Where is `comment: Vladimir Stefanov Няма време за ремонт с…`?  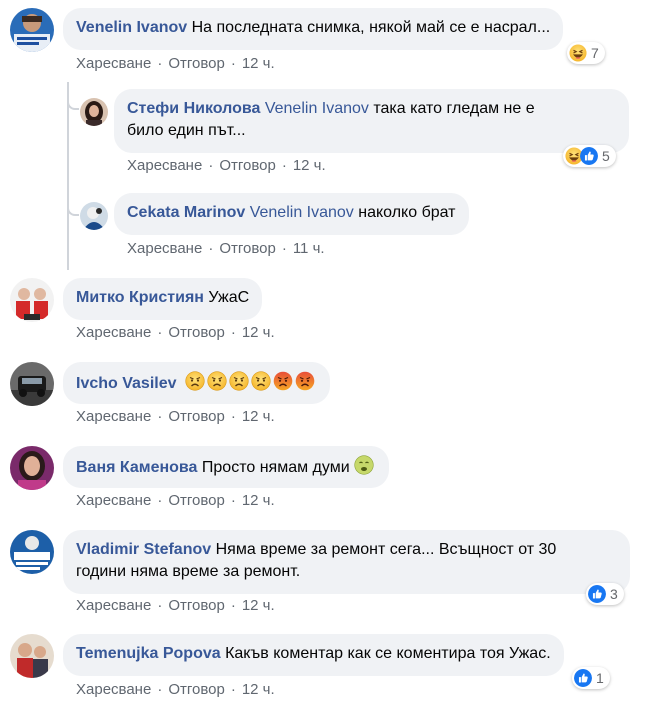 comment: Vladimir Stefanov Няма време за ремонт с… is located at coordinates (334, 573).